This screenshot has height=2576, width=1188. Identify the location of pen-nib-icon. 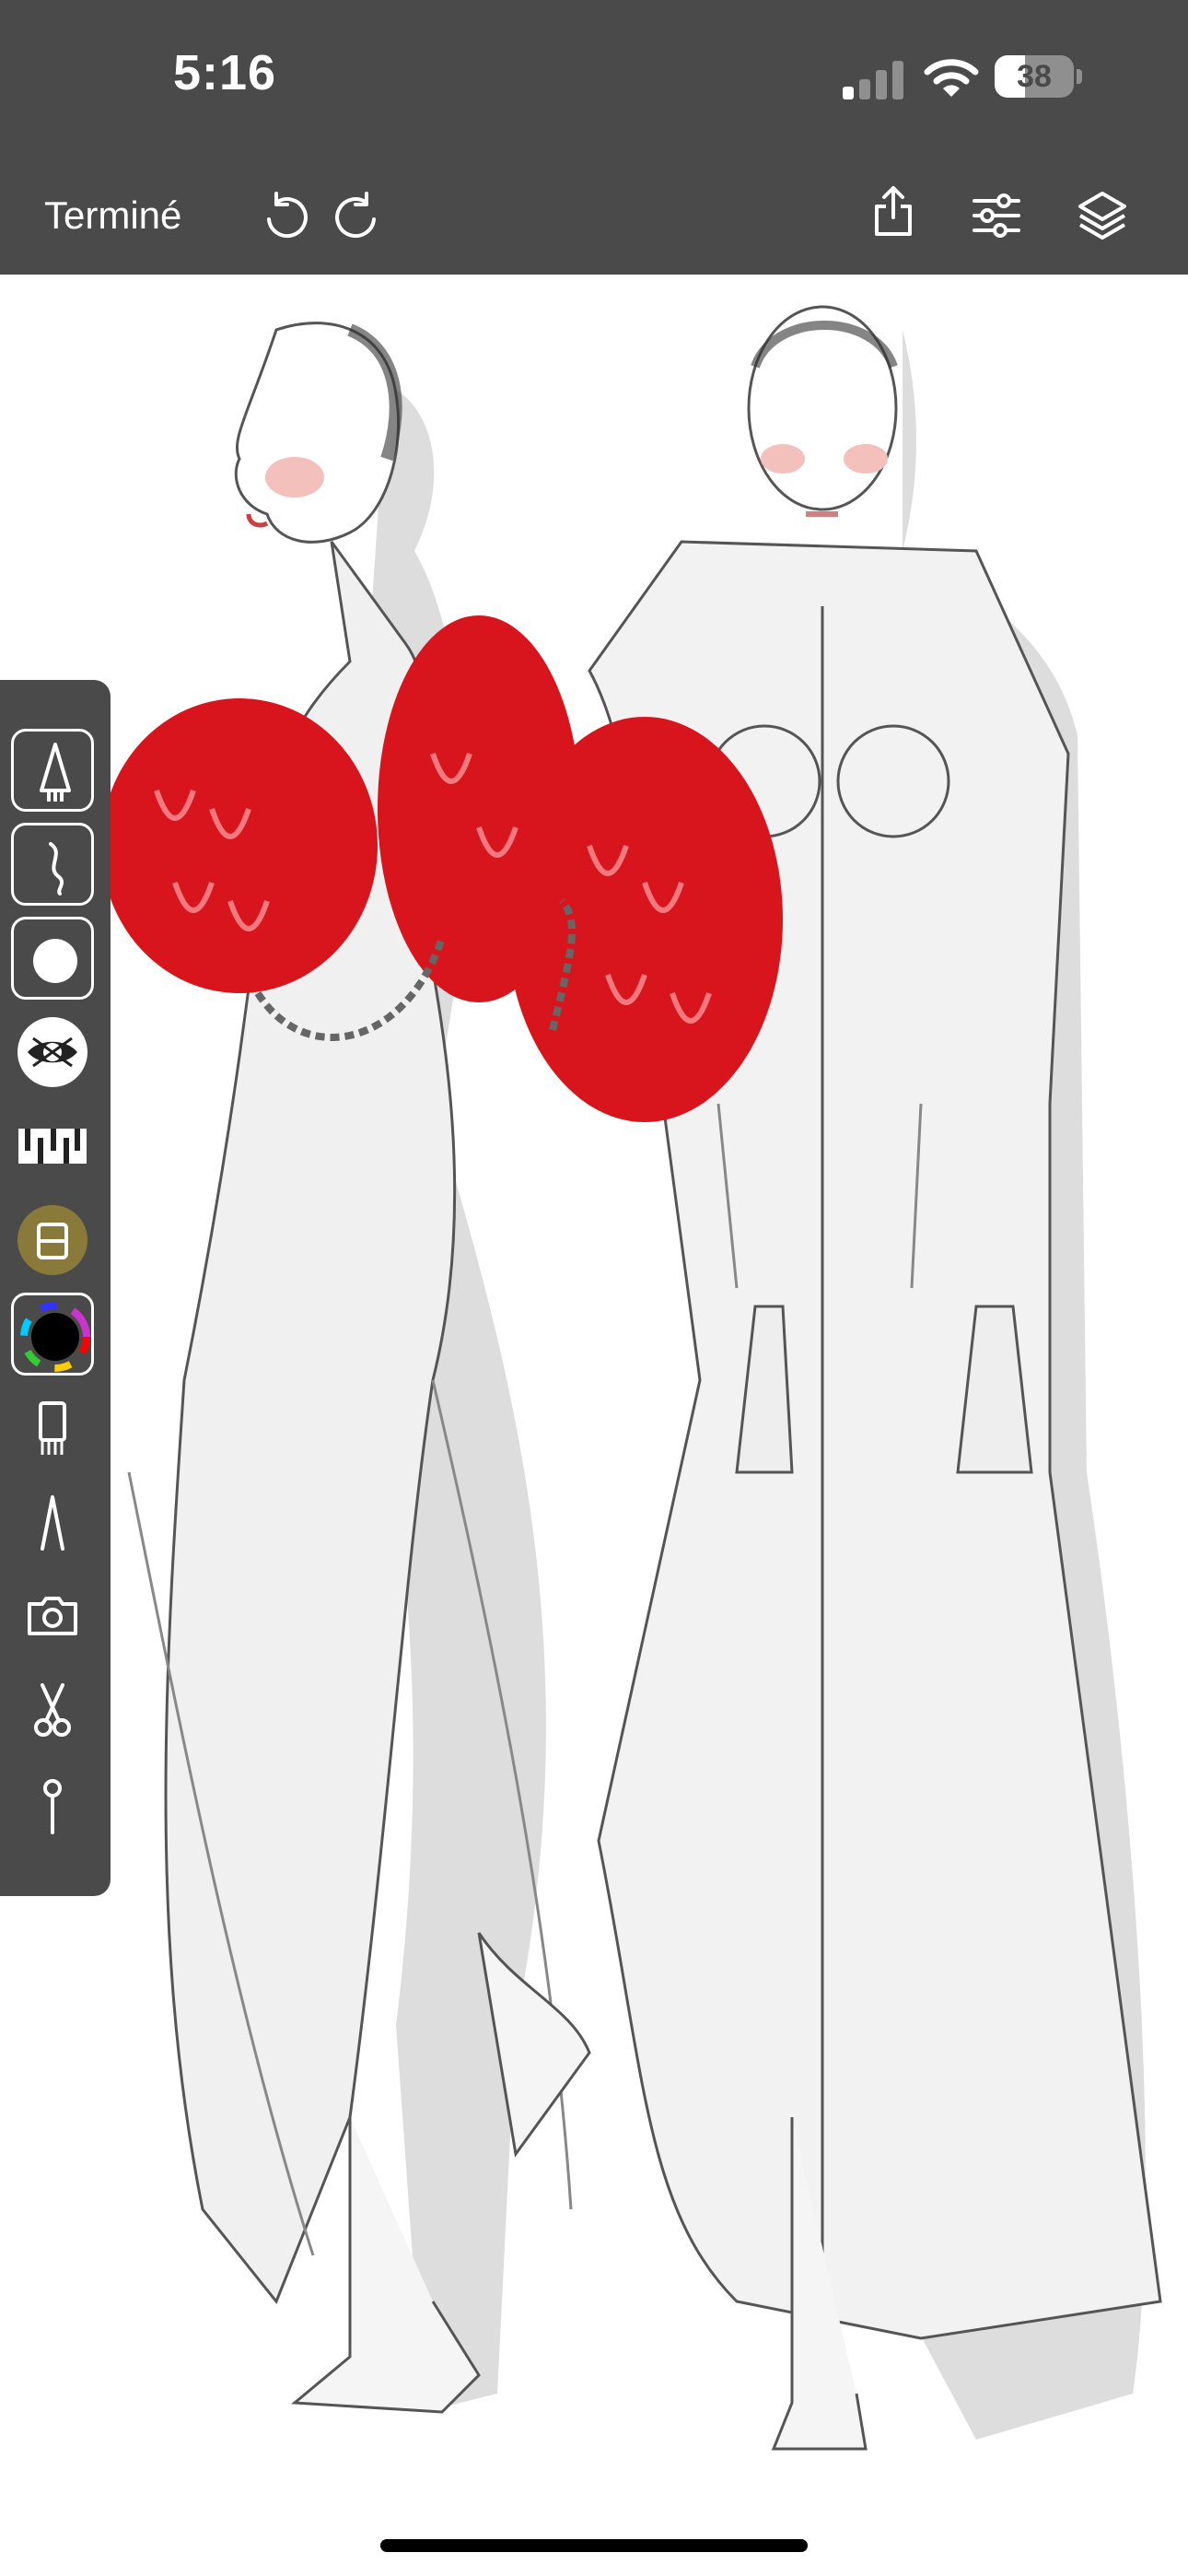
(52, 770).